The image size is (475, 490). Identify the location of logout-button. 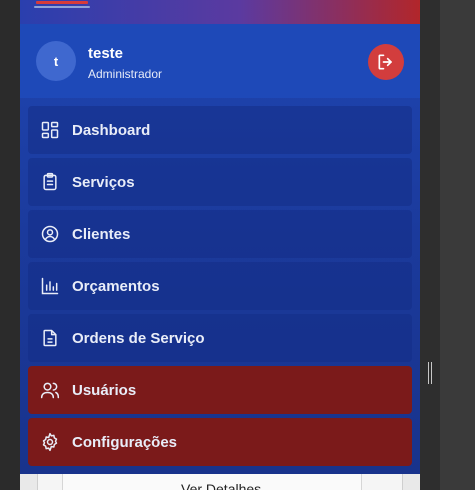
(386, 62).